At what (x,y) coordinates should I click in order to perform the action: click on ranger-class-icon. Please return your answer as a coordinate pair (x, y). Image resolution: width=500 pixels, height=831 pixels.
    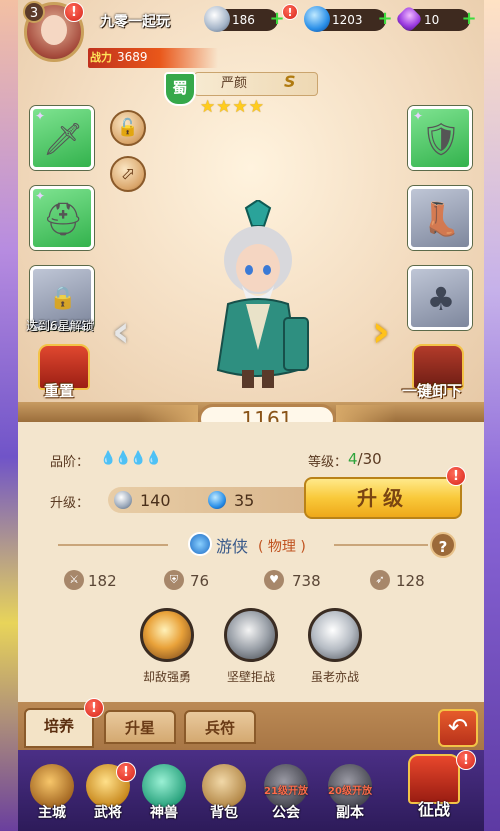
    Looking at the image, I should click on (200, 544).